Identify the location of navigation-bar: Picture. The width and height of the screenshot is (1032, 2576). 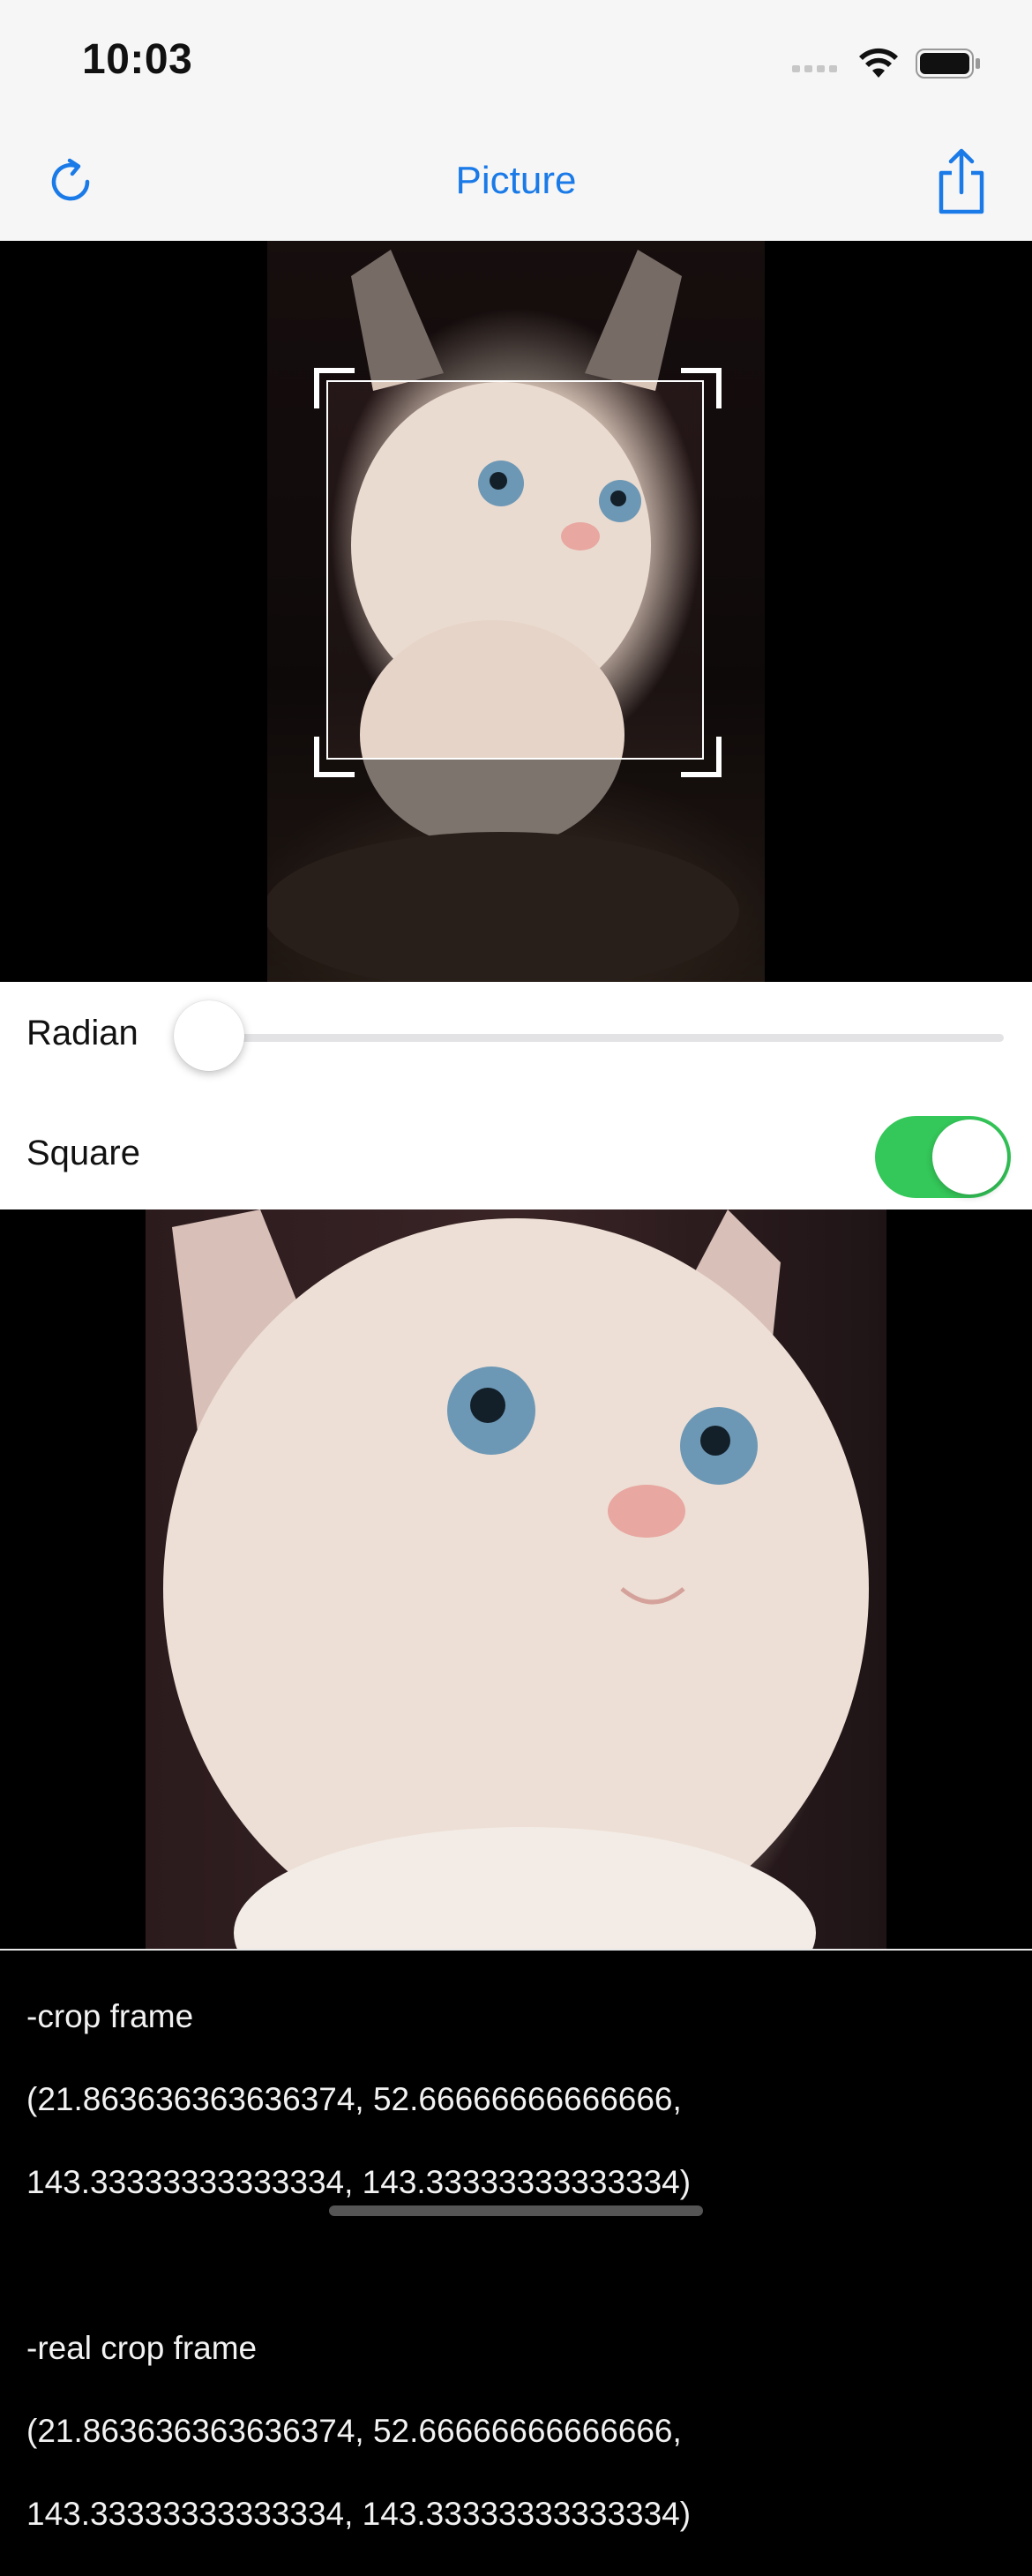
(516, 183).